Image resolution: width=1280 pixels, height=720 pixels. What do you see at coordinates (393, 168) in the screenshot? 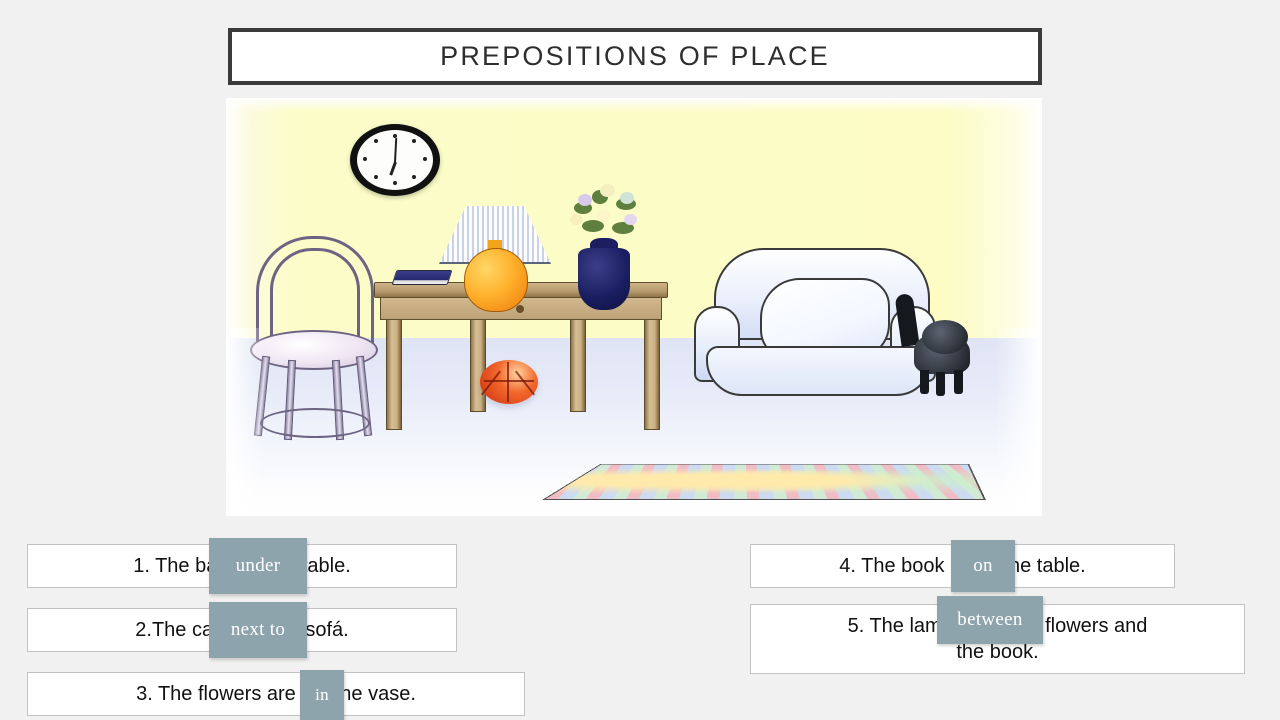
I see `clock-hour-hand` at bounding box center [393, 168].